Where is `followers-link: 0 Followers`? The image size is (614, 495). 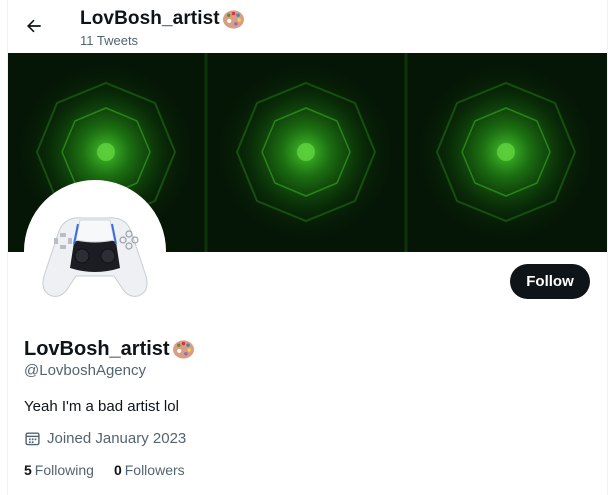
followers-link: 0 Followers is located at coordinates (149, 470).